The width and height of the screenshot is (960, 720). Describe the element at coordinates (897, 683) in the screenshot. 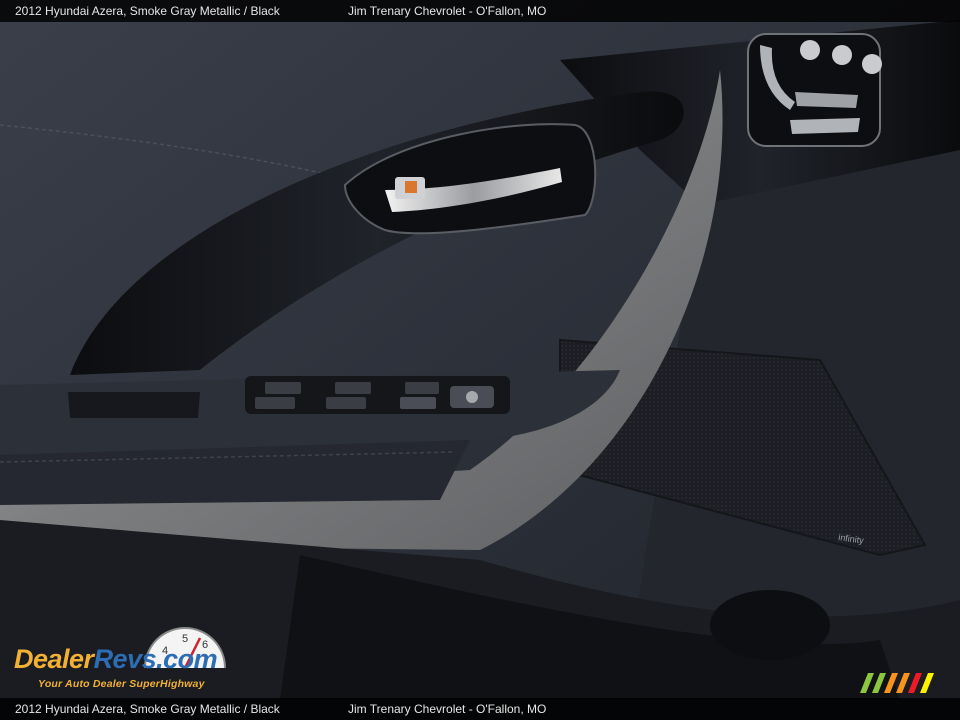

I see `color-stripes-icon` at that location.